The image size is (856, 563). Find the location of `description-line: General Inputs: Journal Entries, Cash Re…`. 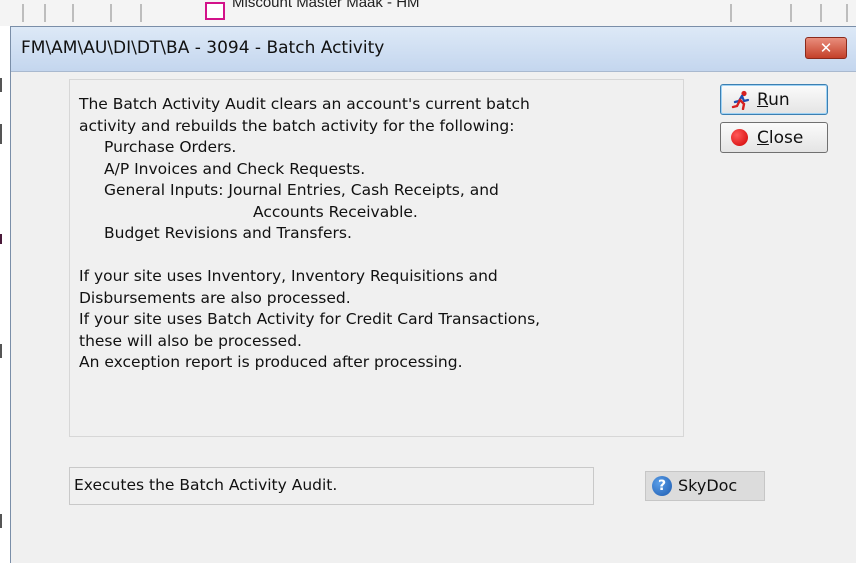

description-line: General Inputs: Journal Entries, Cash Re… is located at coordinates (301, 190).